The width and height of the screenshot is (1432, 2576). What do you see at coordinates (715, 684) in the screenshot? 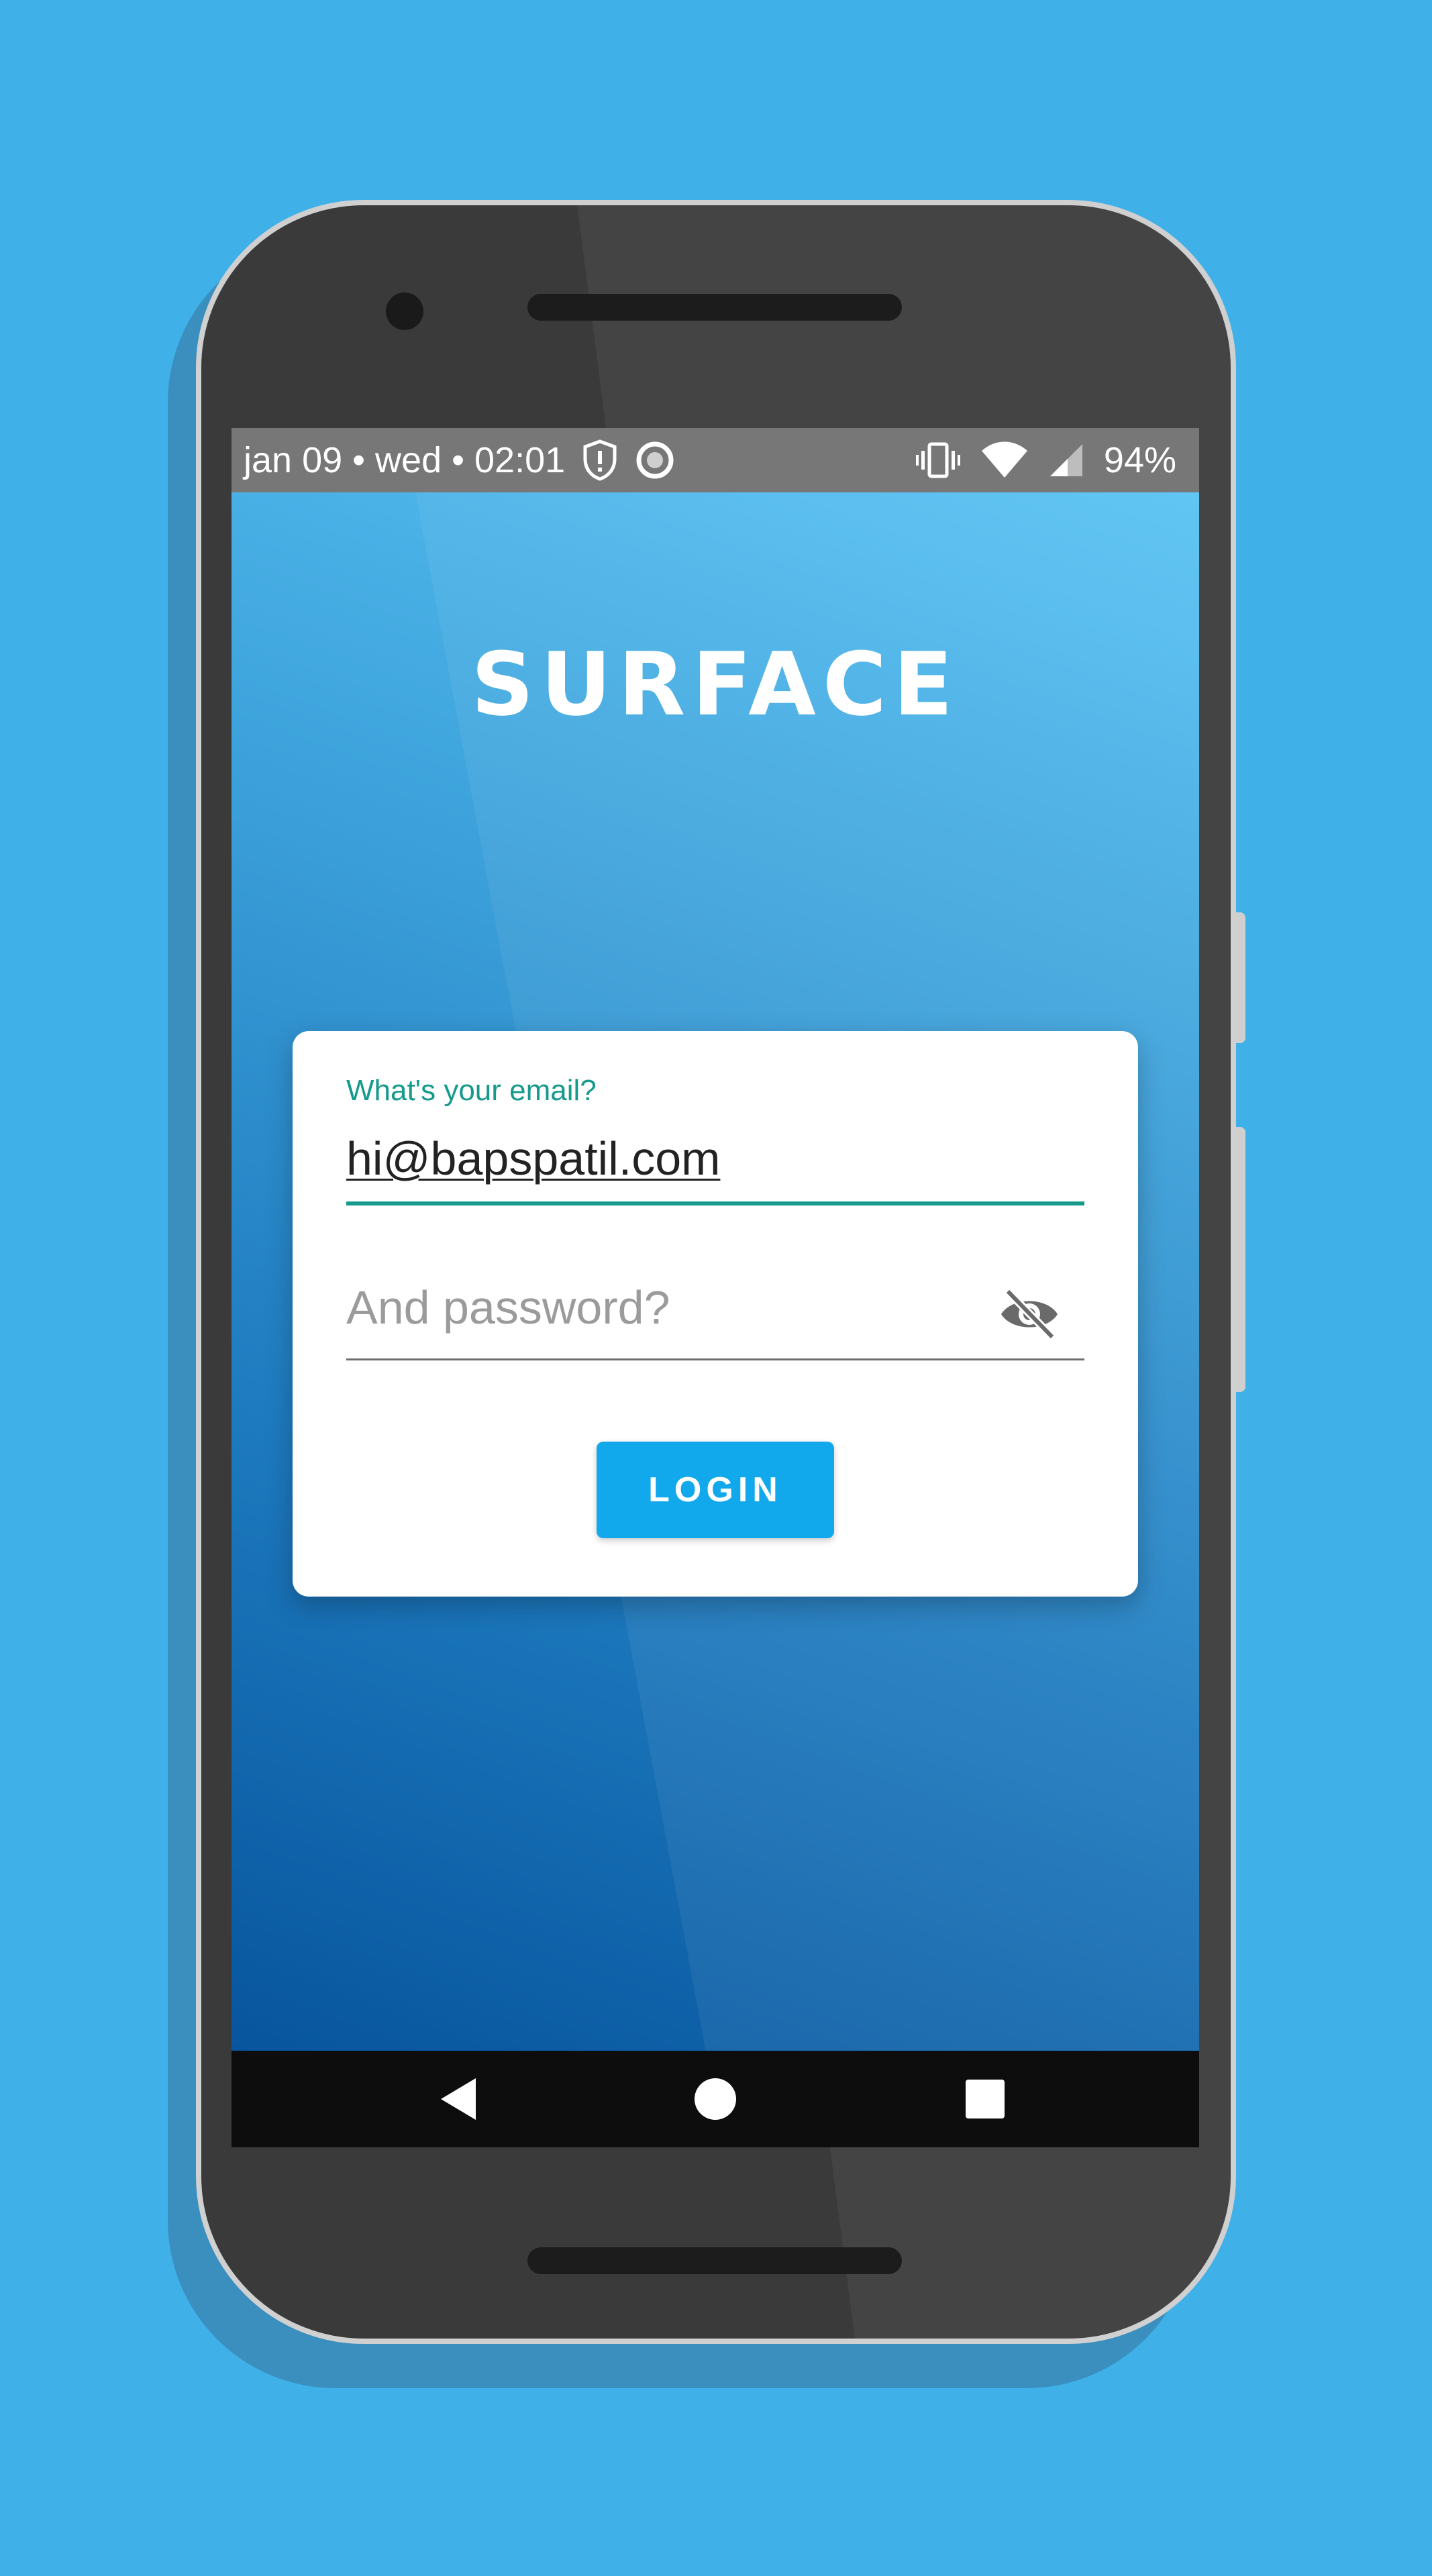
I see `app-logo: SURFACE` at bounding box center [715, 684].